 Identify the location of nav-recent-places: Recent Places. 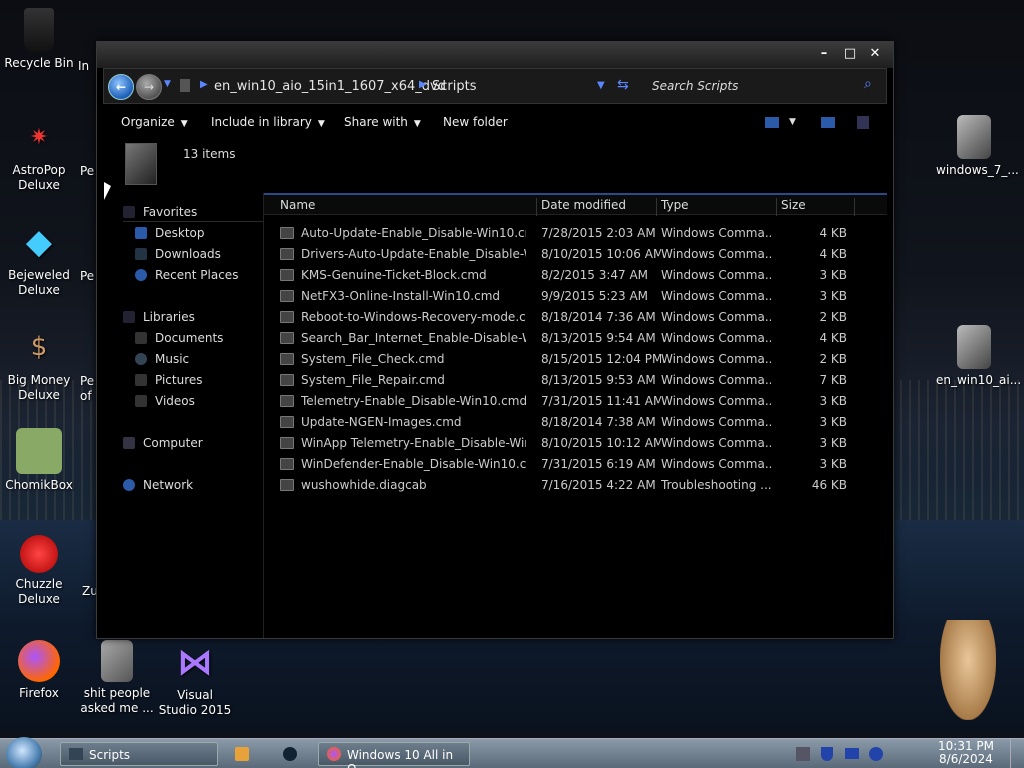
(186, 275).